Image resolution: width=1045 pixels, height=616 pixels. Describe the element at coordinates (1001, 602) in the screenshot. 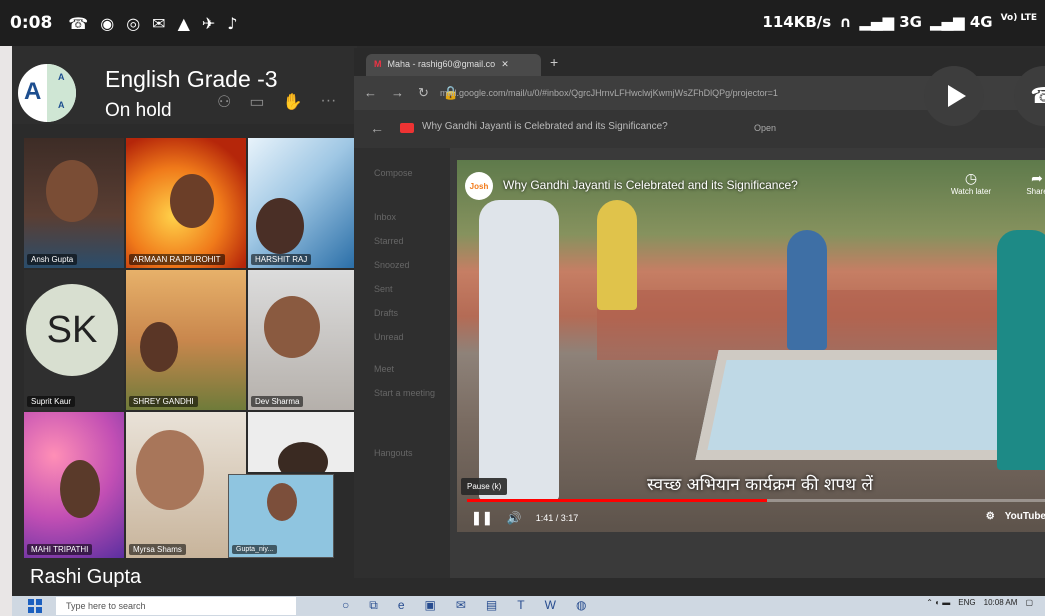

I see `taskbar-clock: 10:08 AM` at that location.